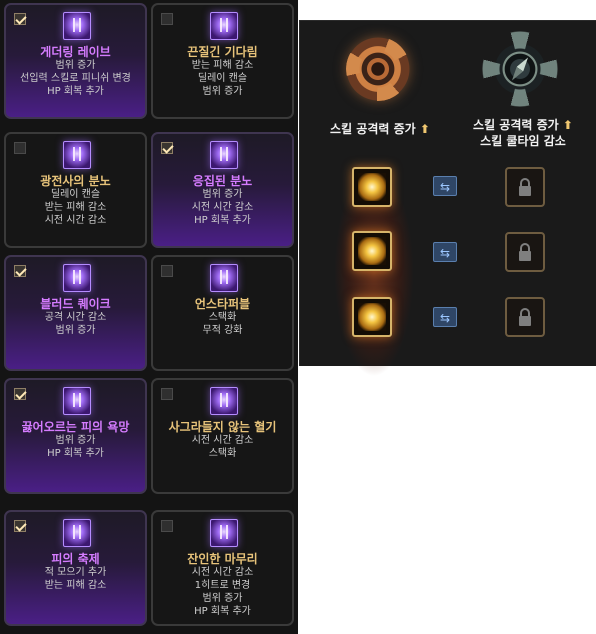  I want to click on skill-card-unstoppable: 언스타퍼블 스택화 무적 강화, so click(222, 313).